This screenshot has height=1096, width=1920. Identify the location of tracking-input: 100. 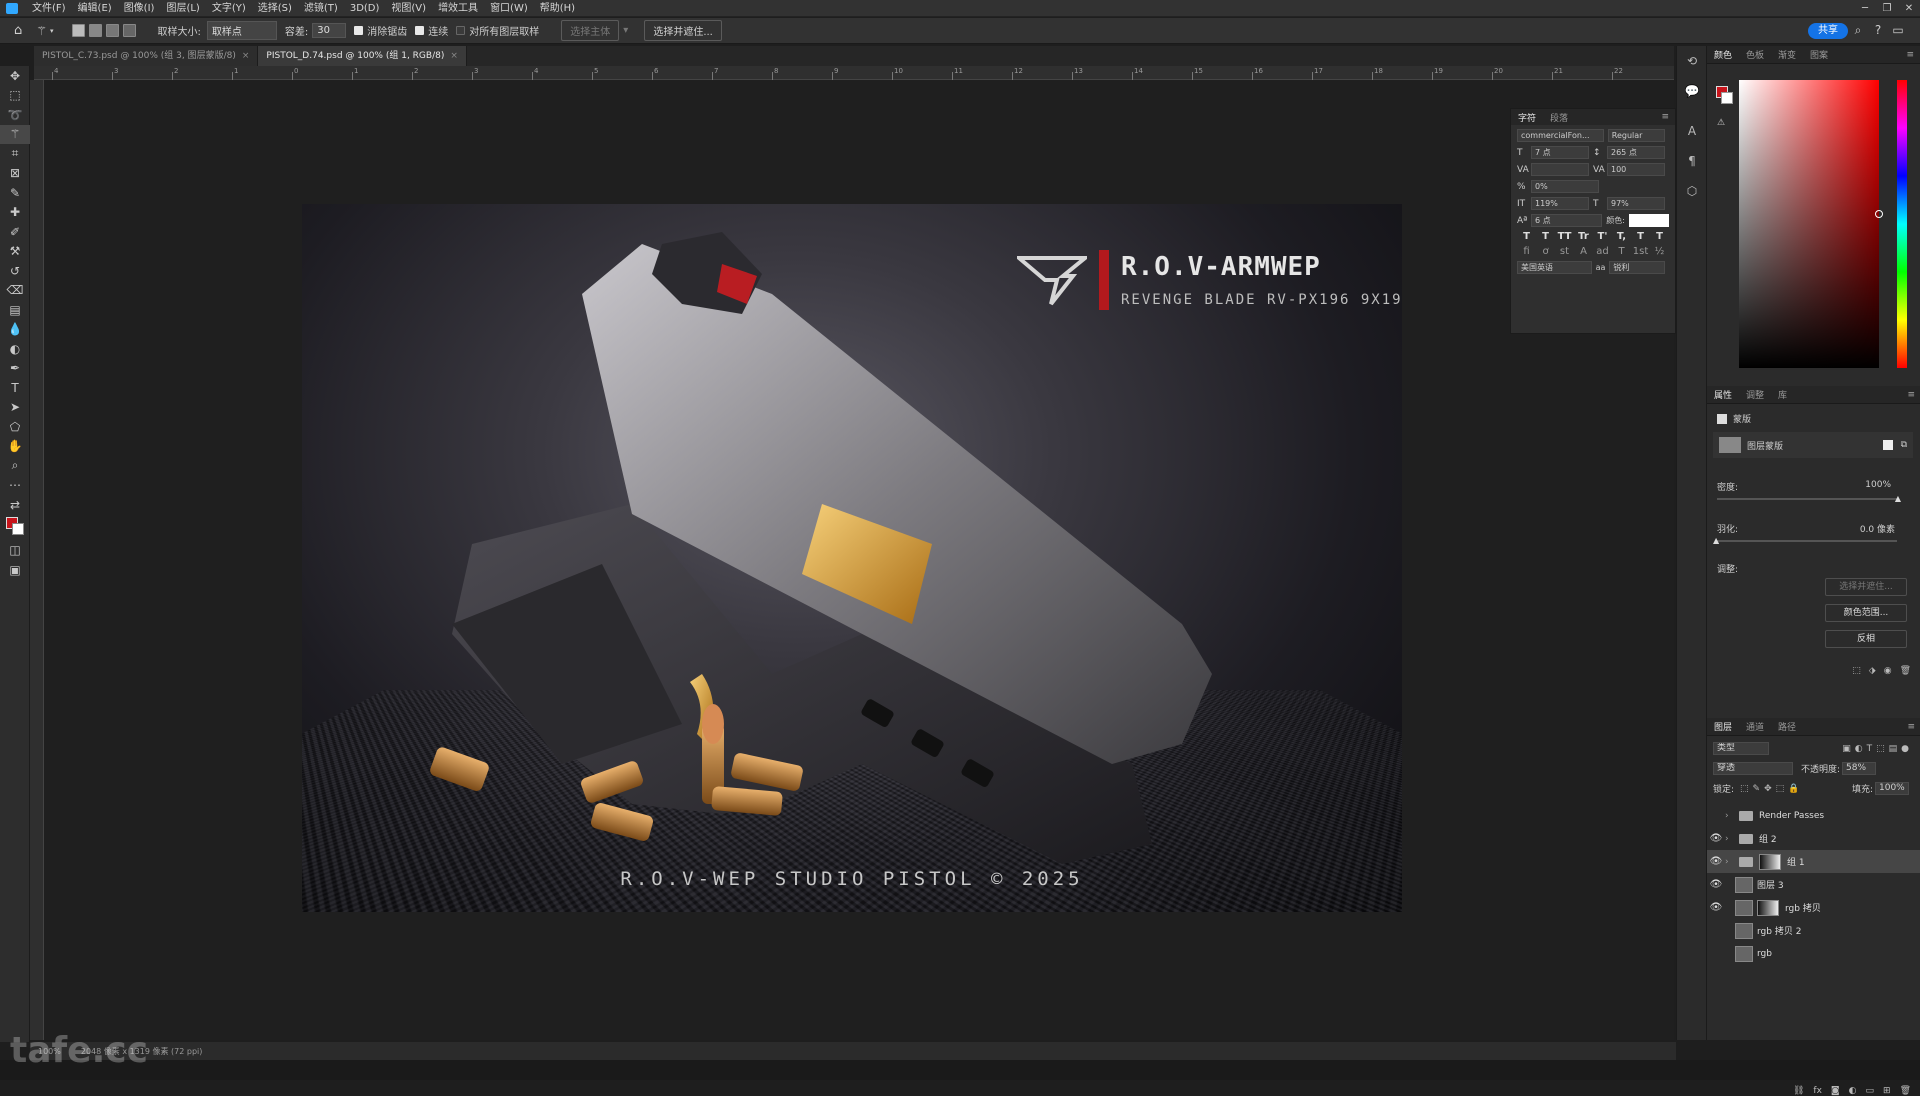
(1636, 169).